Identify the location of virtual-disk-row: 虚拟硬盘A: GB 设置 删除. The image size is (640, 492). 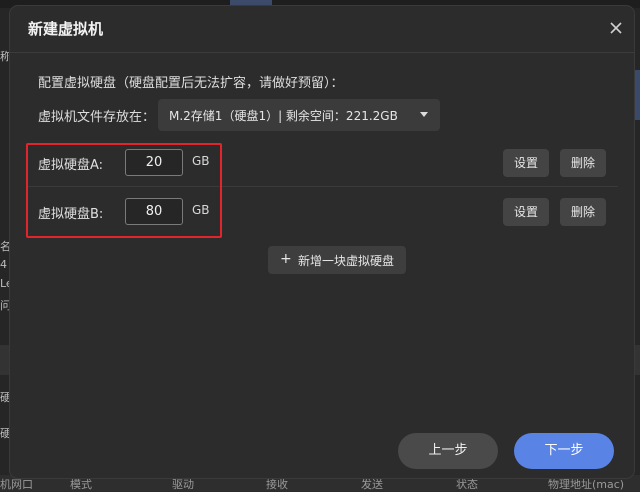
(322, 162).